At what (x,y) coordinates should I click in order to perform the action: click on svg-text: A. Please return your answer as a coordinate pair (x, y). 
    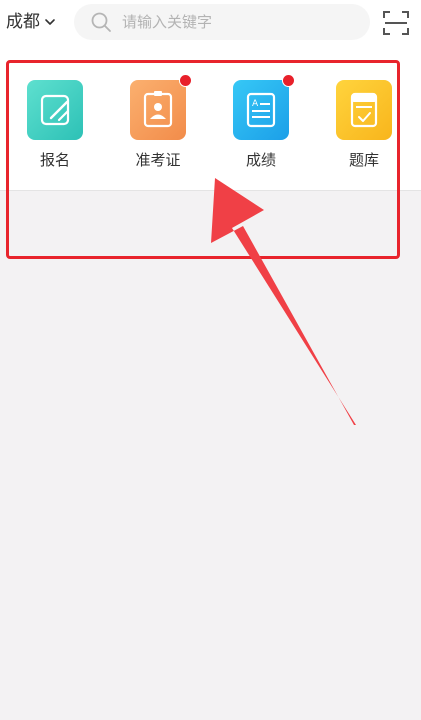
    Looking at the image, I should click on (255, 104).